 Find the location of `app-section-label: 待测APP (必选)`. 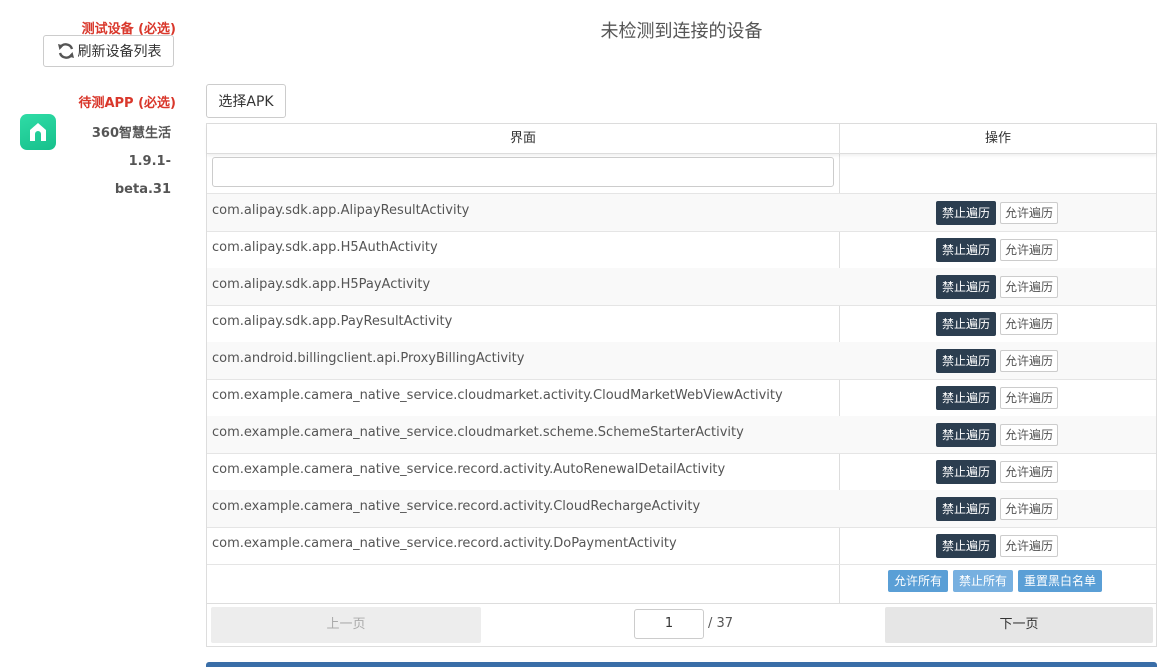

app-section-label: 待测APP (必选) is located at coordinates (127, 103).